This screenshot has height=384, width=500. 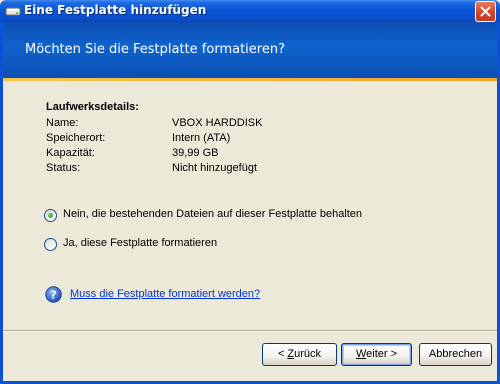 I want to click on next-button: Weiter >, so click(x=376, y=354).